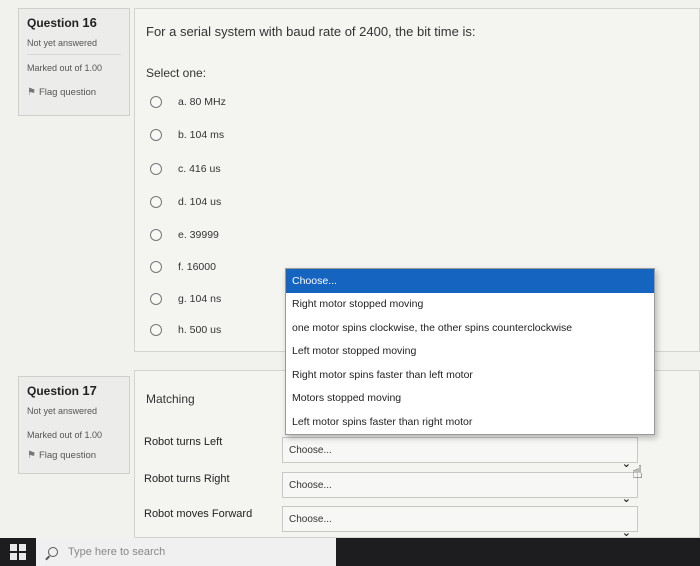 The width and height of the screenshot is (700, 566). I want to click on question-16-state: Not yet answered, so click(62, 43).